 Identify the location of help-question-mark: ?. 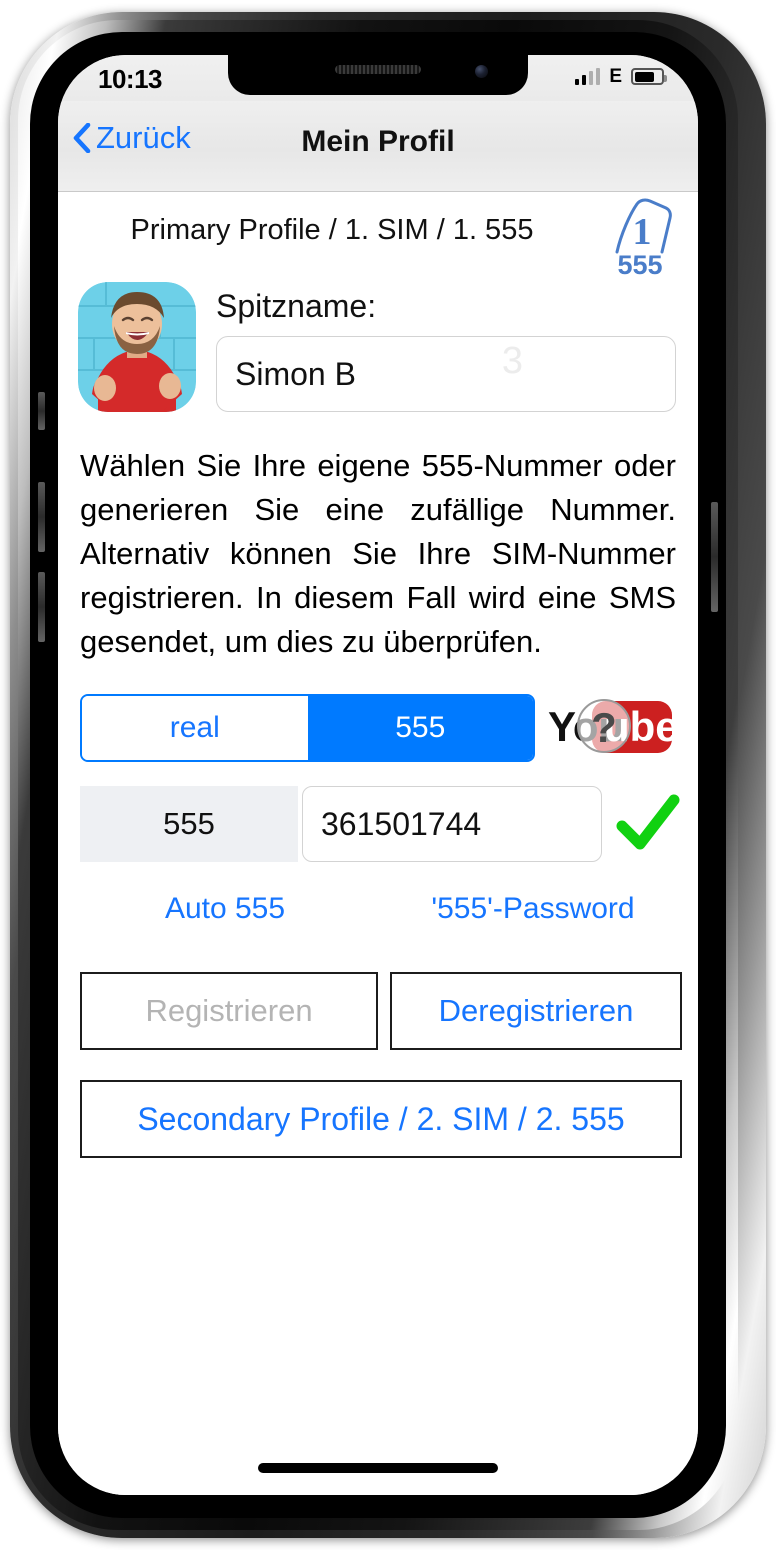
(604, 727).